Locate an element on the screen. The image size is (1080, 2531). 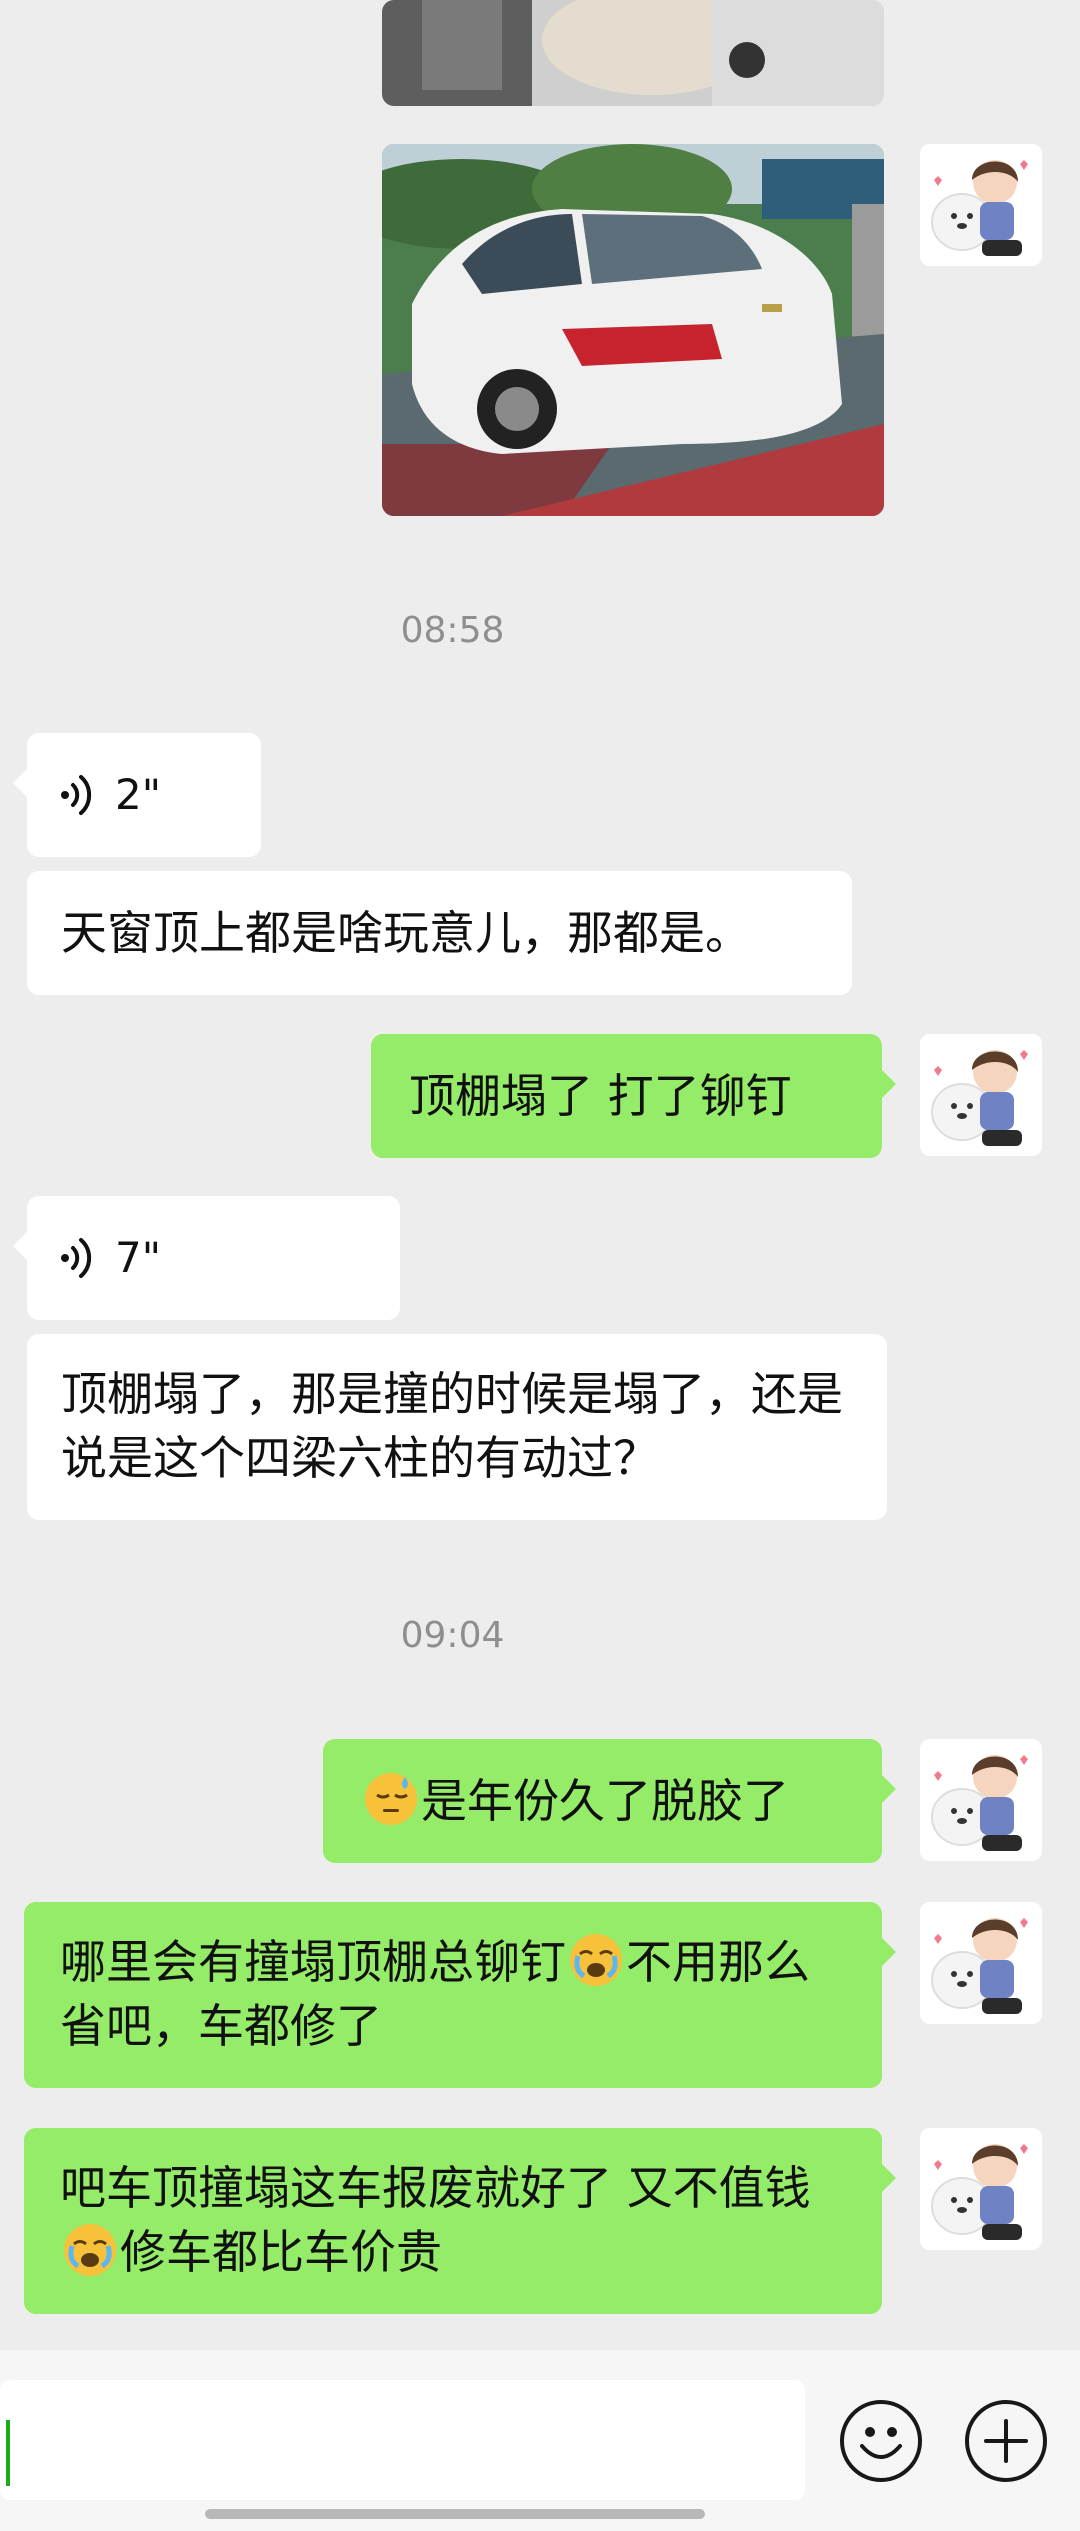
voice-duration: 2" is located at coordinates (138, 794).